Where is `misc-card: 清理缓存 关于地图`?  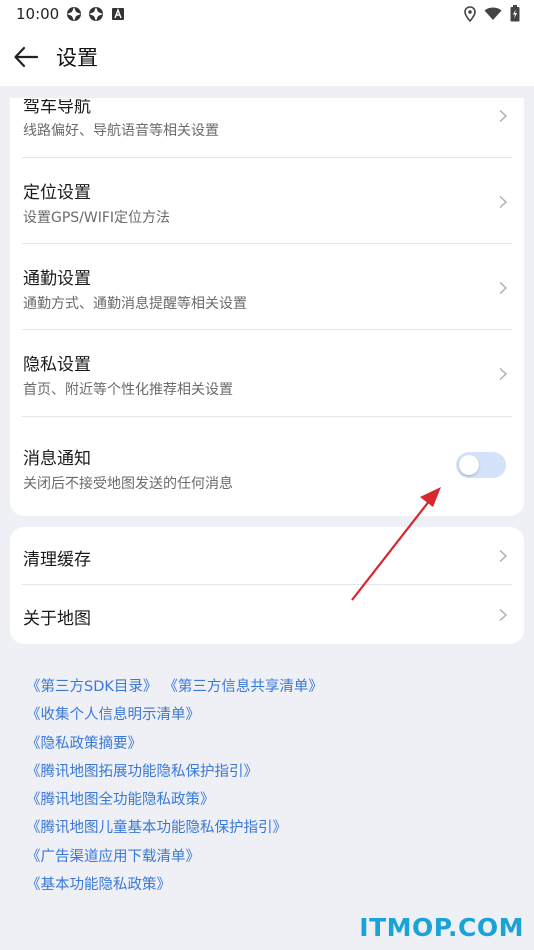 misc-card: 清理缓存 关于地图 is located at coordinates (267, 585).